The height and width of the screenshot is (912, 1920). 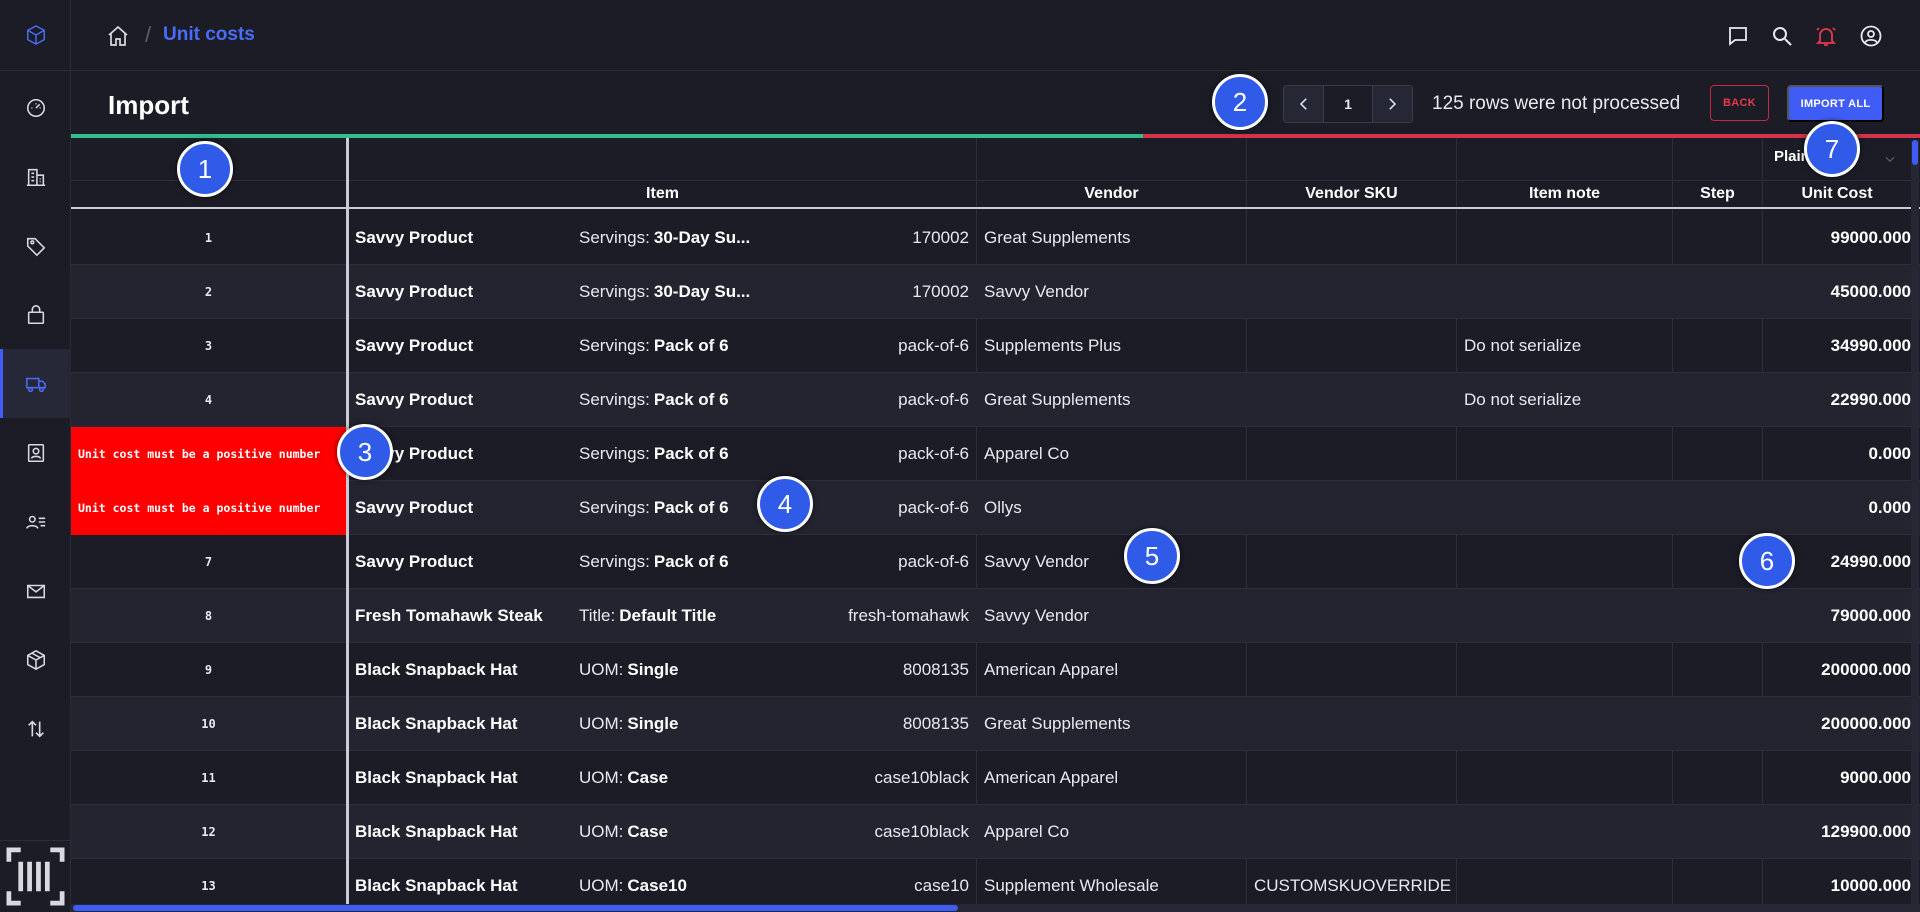 What do you see at coordinates (1392, 104) in the screenshot?
I see `next-page-button` at bounding box center [1392, 104].